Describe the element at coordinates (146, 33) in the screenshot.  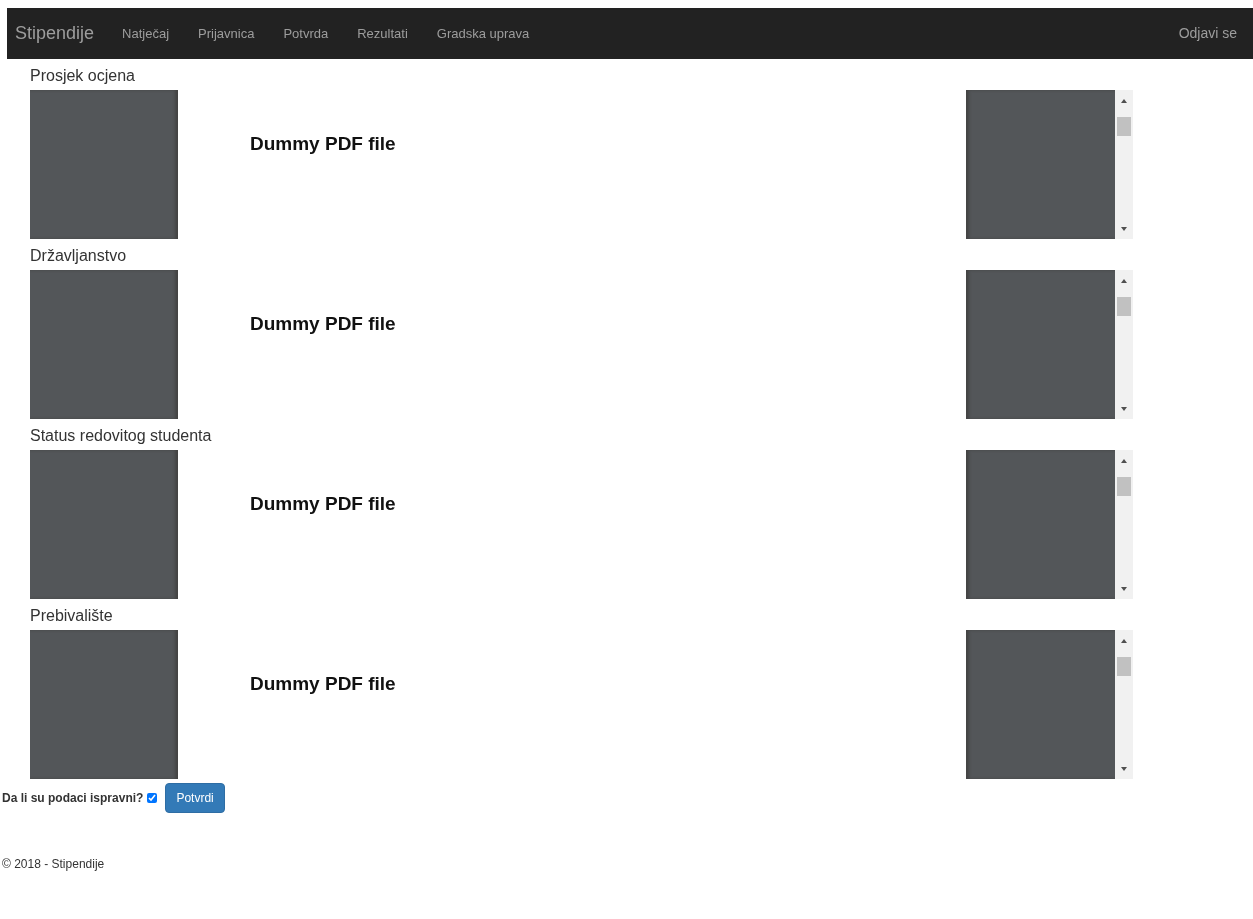
I see `nav-link: Natječaj` at that location.